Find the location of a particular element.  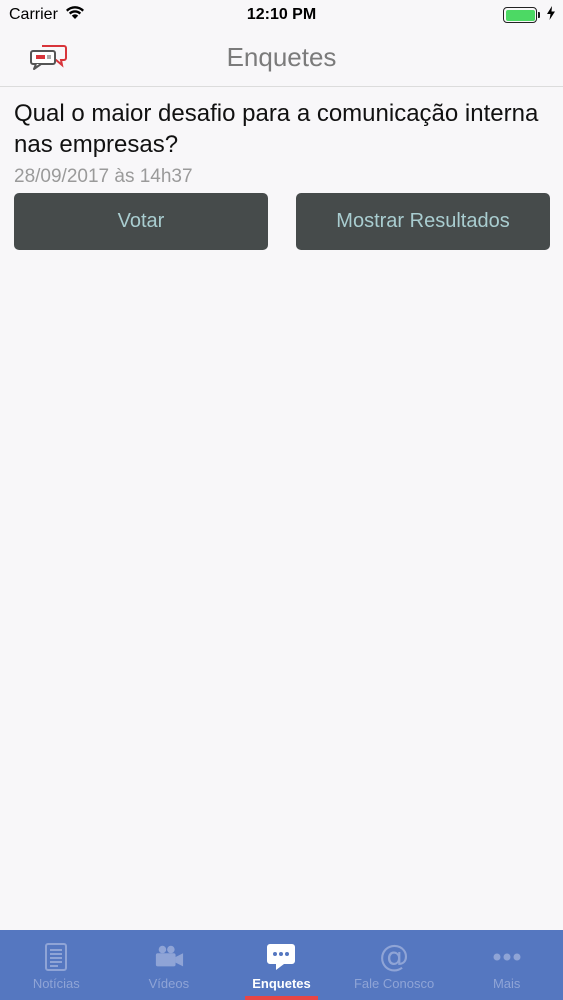

tab-videos: Vídeos is located at coordinates (169, 965).